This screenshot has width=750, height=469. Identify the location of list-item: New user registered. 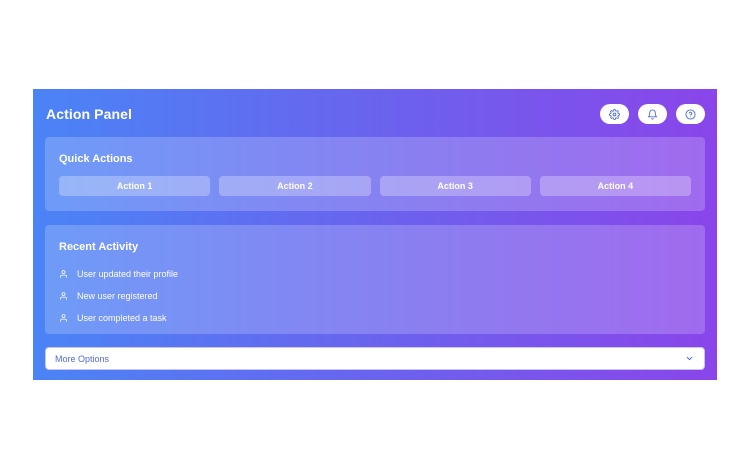
(118, 296).